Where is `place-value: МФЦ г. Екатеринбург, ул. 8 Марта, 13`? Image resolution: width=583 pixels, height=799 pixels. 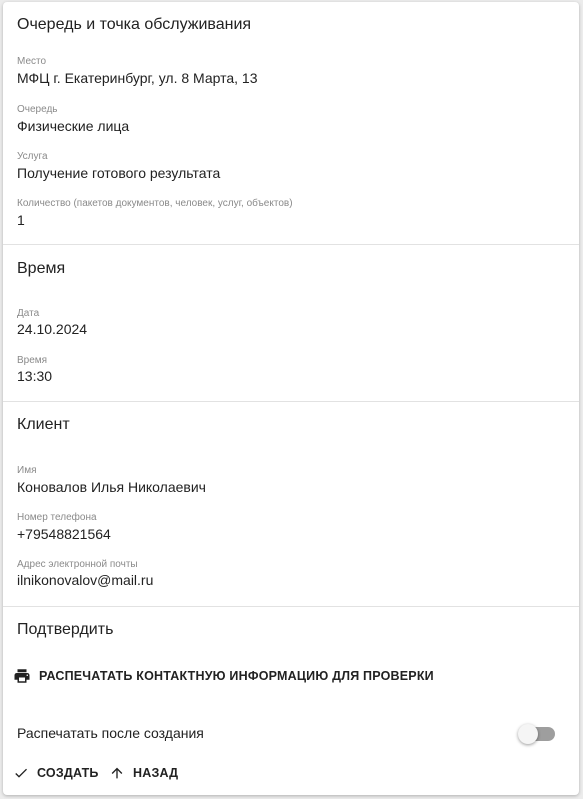
place-value: МФЦ г. Екатеринбург, ул. 8 Марта, 13 is located at coordinates (137, 78).